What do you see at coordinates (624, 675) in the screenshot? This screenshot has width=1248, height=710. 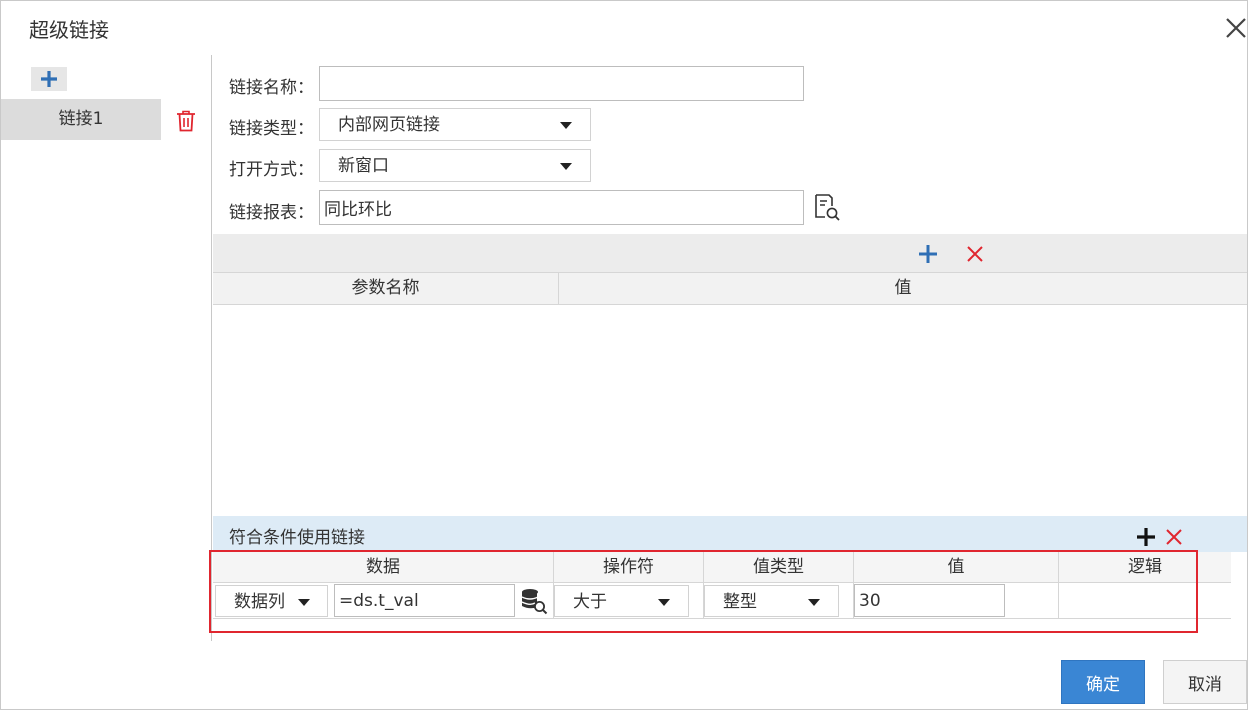 I see `dialog-footer: 确定 取消` at bounding box center [624, 675].